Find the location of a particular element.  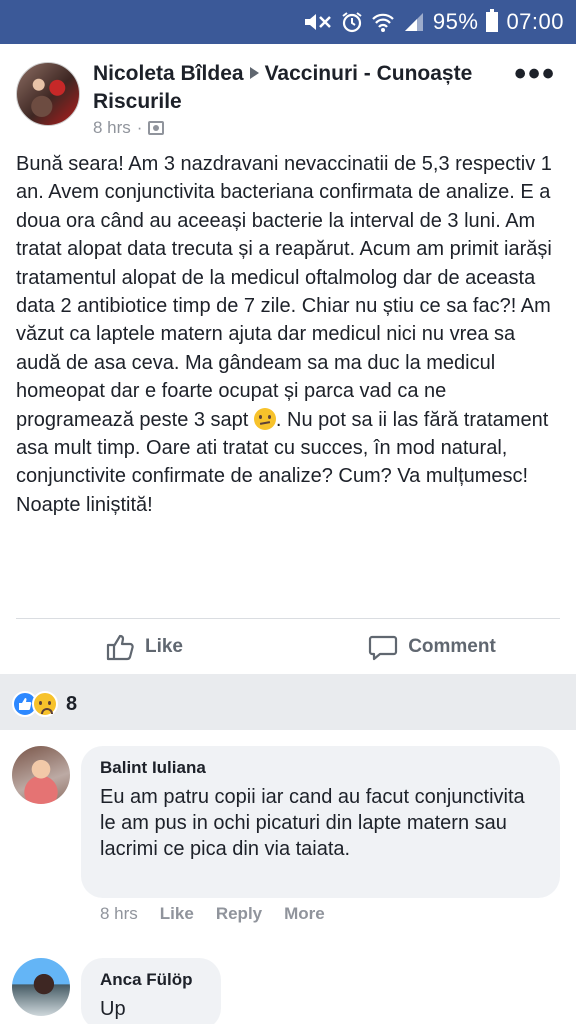

comment-bubble-icon is located at coordinates (383, 648).